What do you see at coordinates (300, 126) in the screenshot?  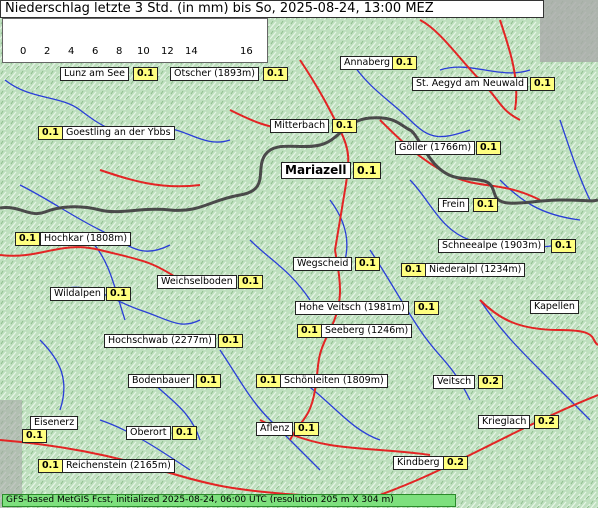 I see `place-label: Mitterbach` at bounding box center [300, 126].